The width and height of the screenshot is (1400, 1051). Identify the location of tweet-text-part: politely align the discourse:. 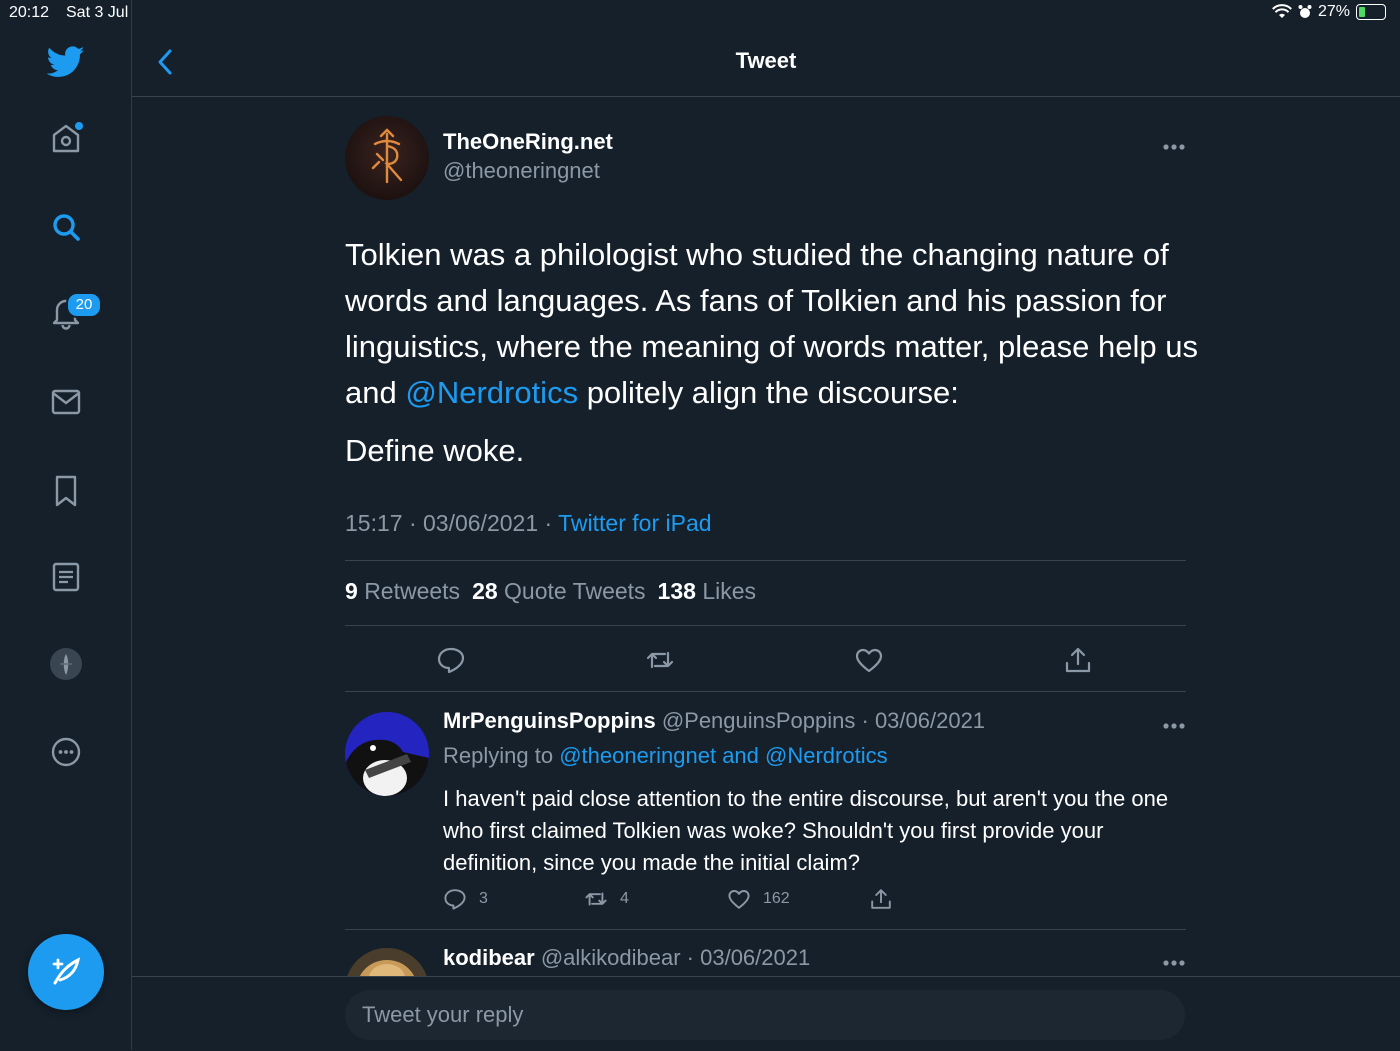
(768, 392).